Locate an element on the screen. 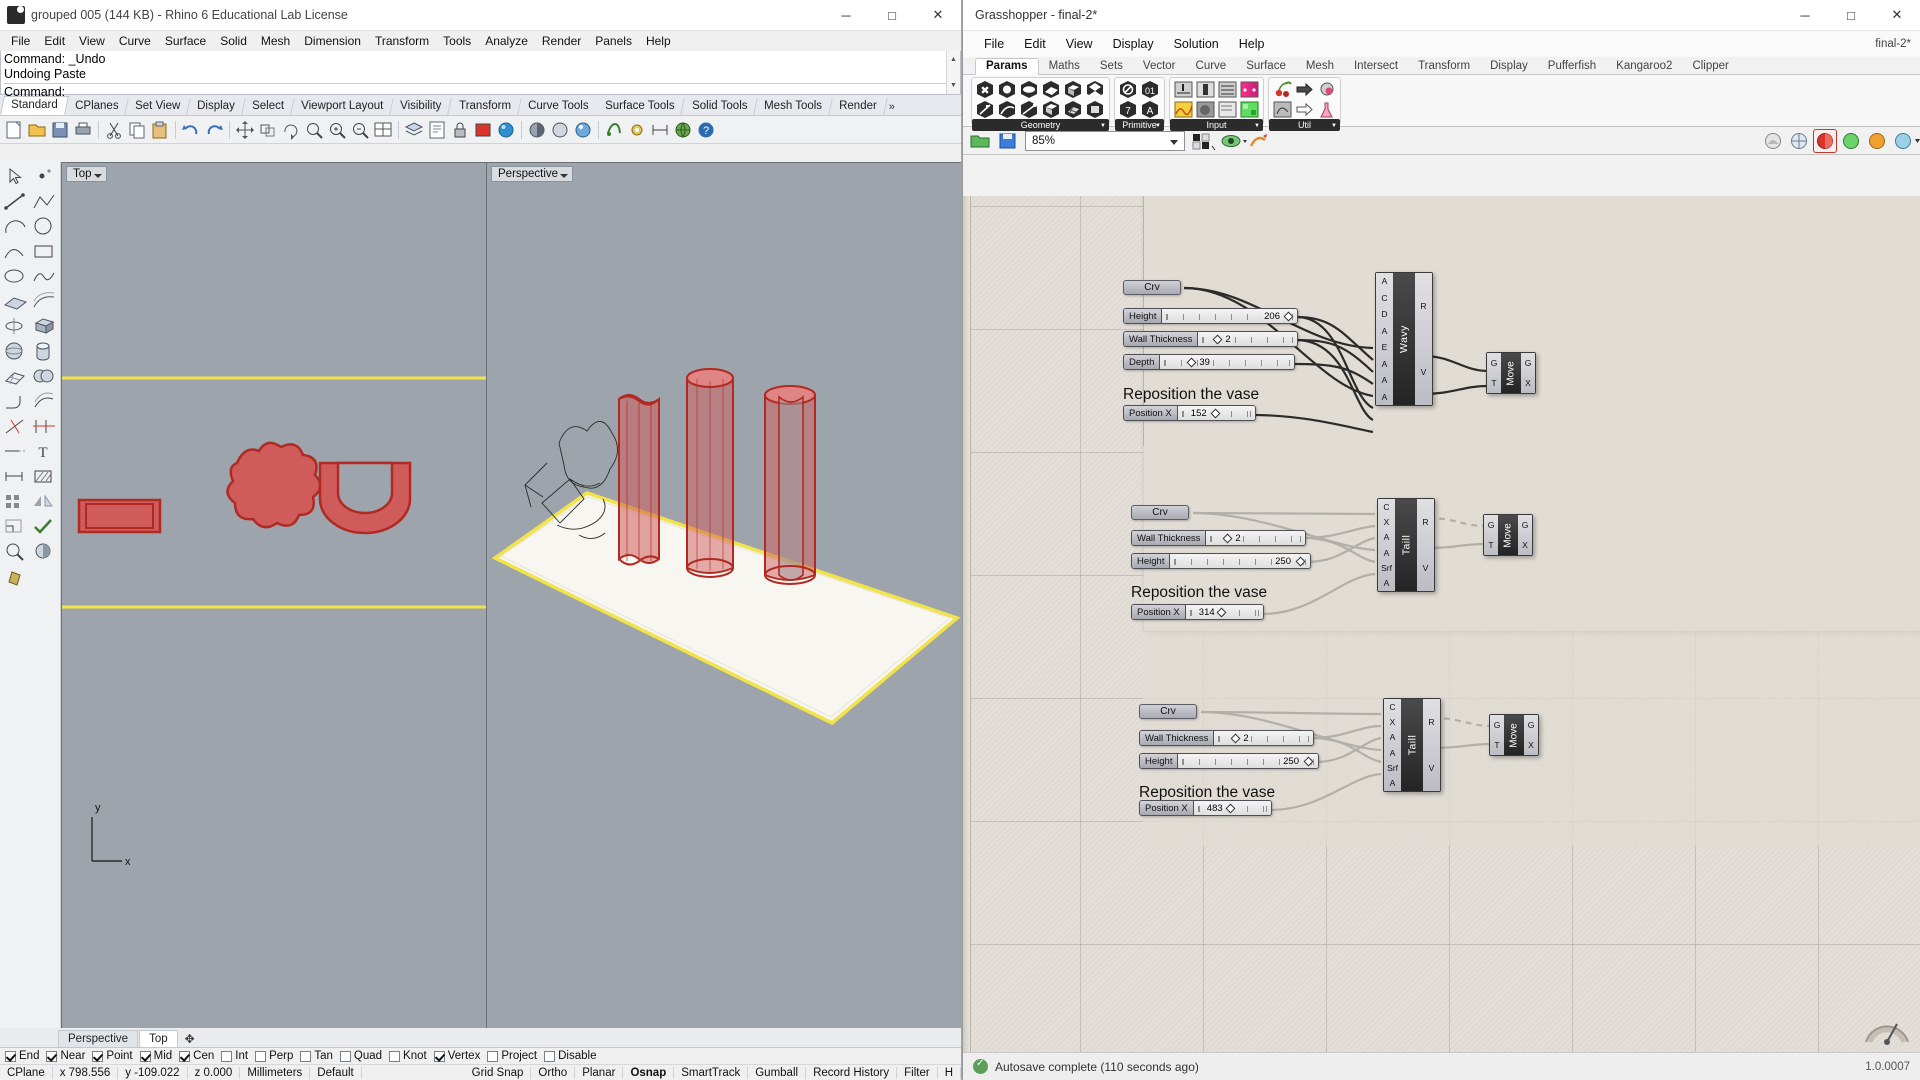 The width and height of the screenshot is (1920, 1080). gh-slider-position-x-3: Position X 483 is located at coordinates (1205, 808).